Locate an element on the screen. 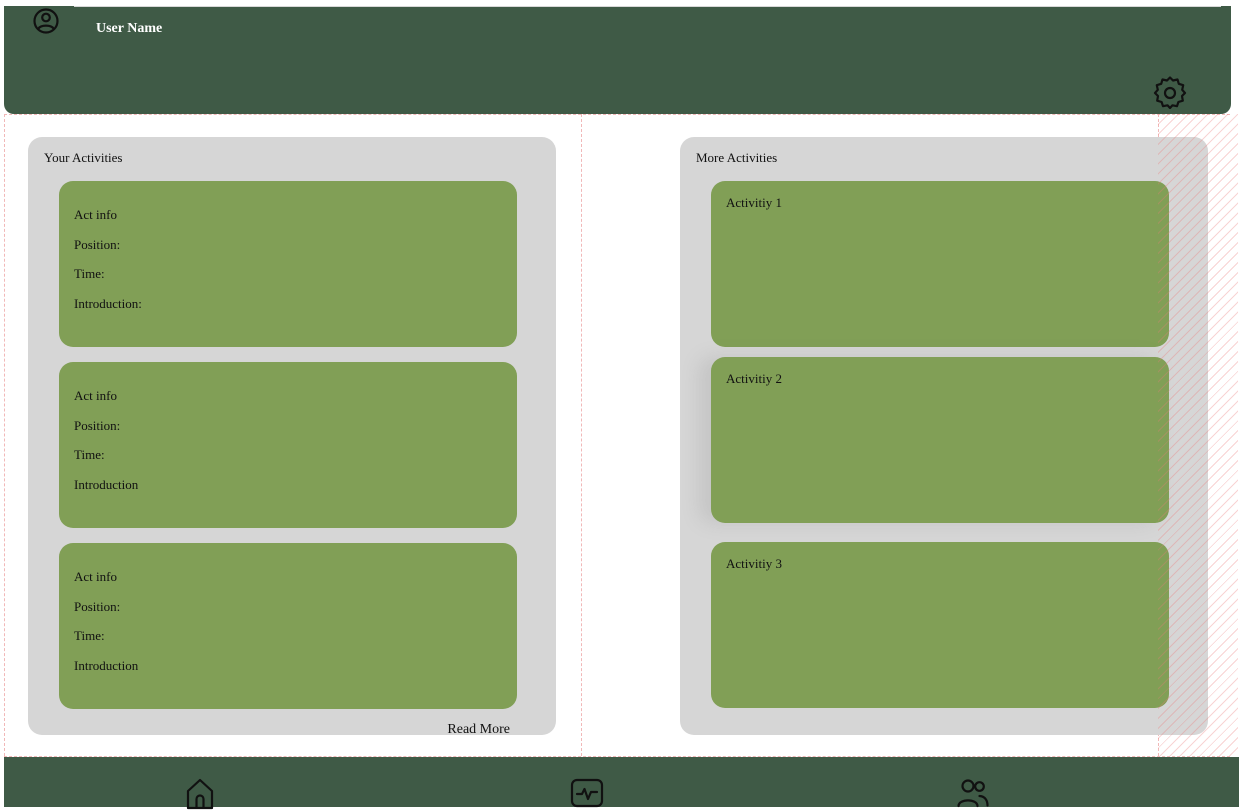  layout-guide-left is located at coordinates (4, 435).